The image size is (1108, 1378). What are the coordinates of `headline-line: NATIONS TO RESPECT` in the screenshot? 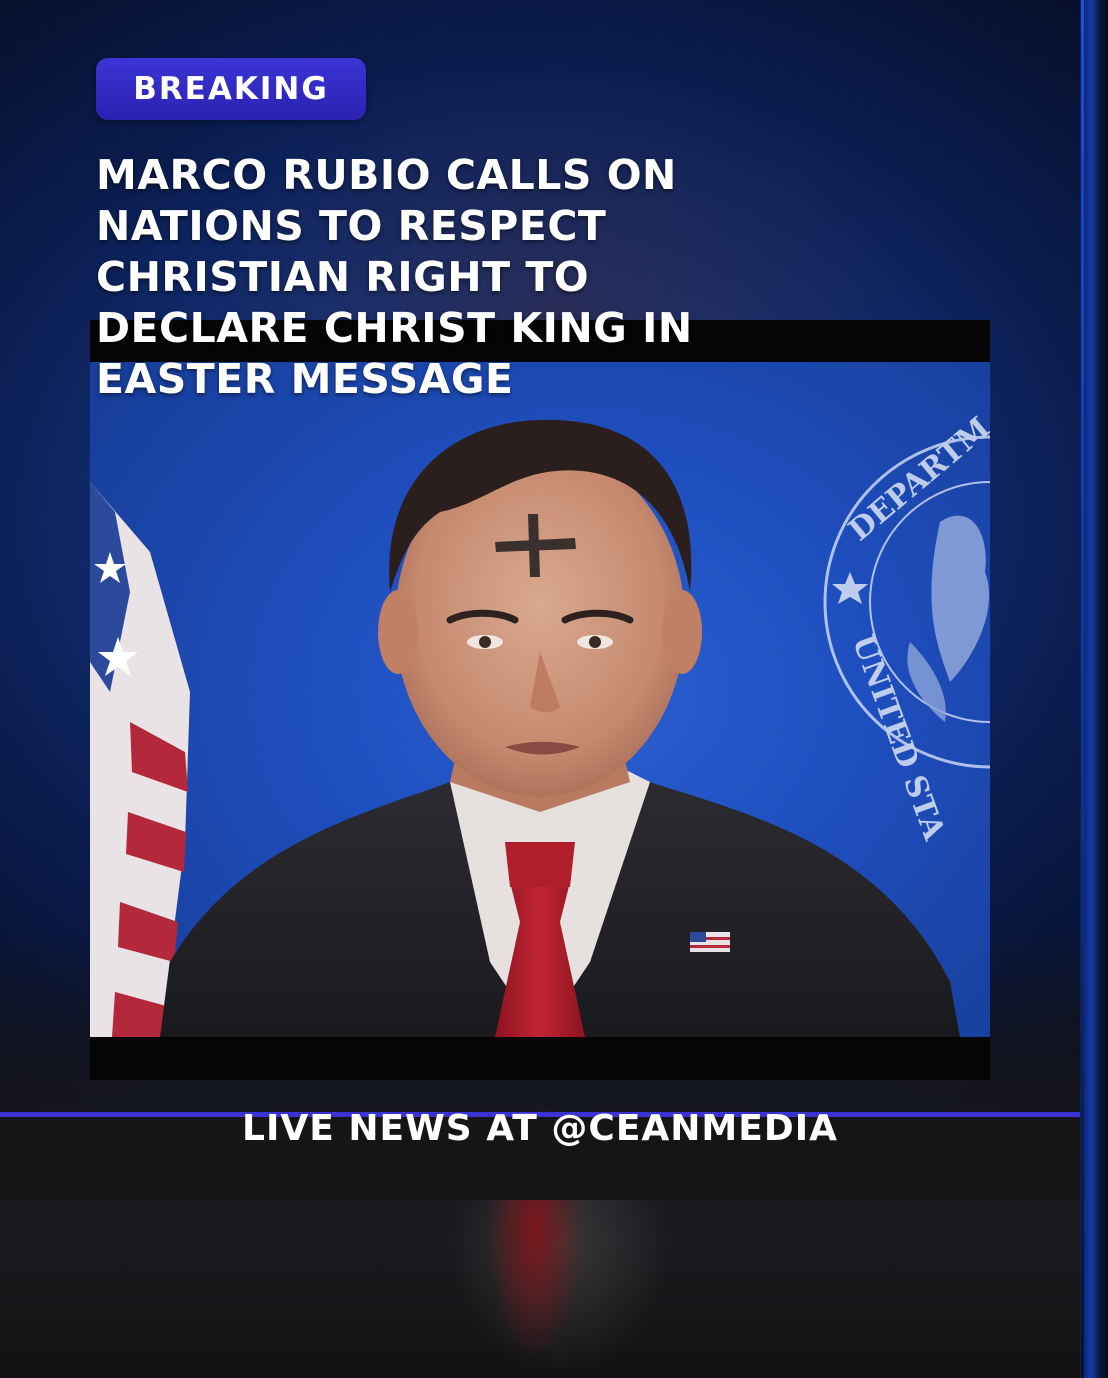 It's located at (351, 226).